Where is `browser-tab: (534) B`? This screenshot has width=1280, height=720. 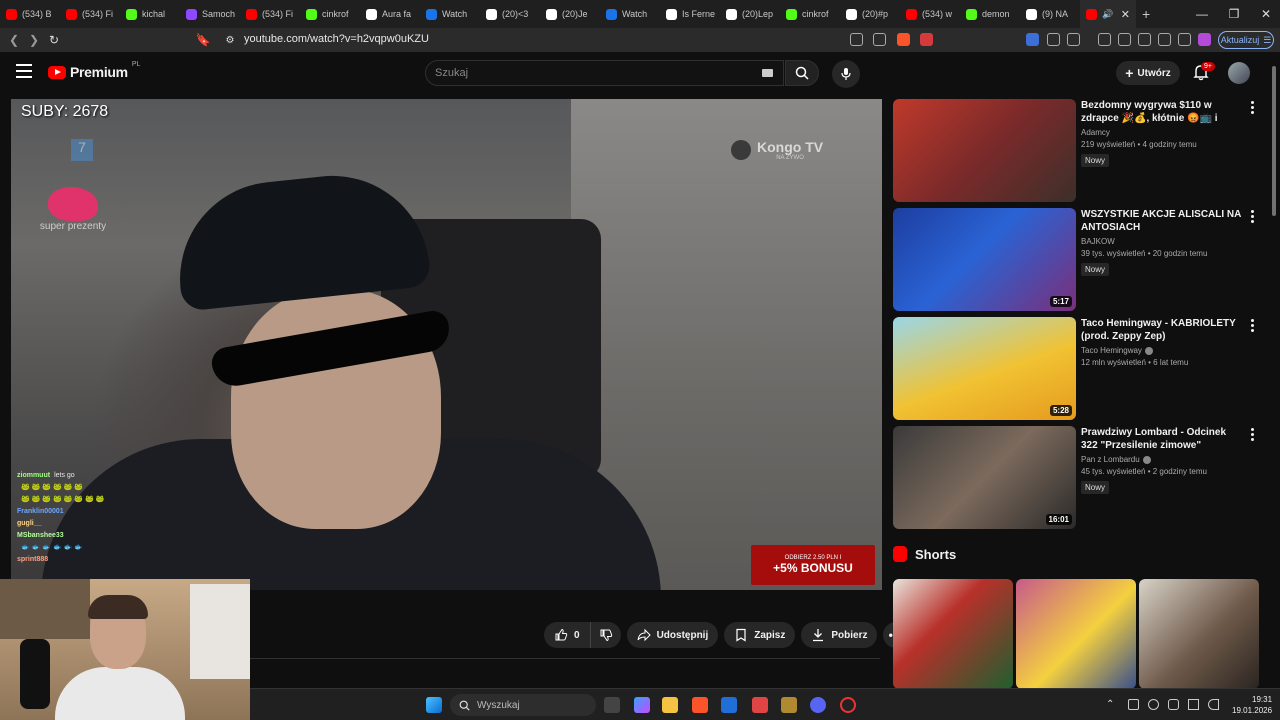
browser-tab: (534) B is located at coordinates (30, 14).